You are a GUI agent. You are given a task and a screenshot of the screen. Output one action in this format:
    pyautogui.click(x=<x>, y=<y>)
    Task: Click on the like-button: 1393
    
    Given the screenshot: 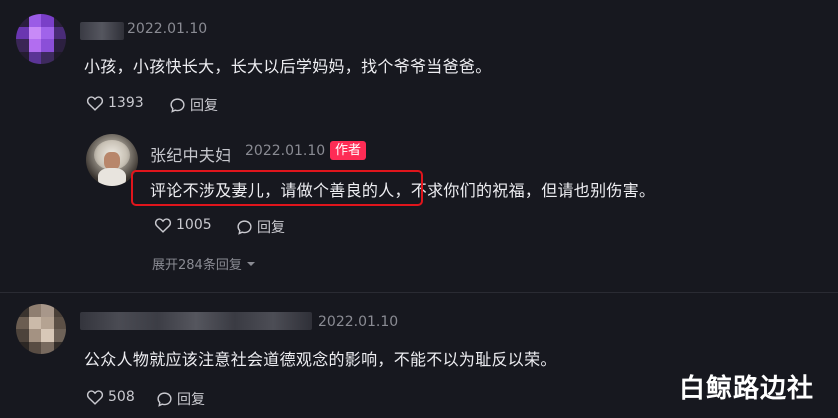 What is the action you would take?
    pyautogui.click(x=115, y=103)
    